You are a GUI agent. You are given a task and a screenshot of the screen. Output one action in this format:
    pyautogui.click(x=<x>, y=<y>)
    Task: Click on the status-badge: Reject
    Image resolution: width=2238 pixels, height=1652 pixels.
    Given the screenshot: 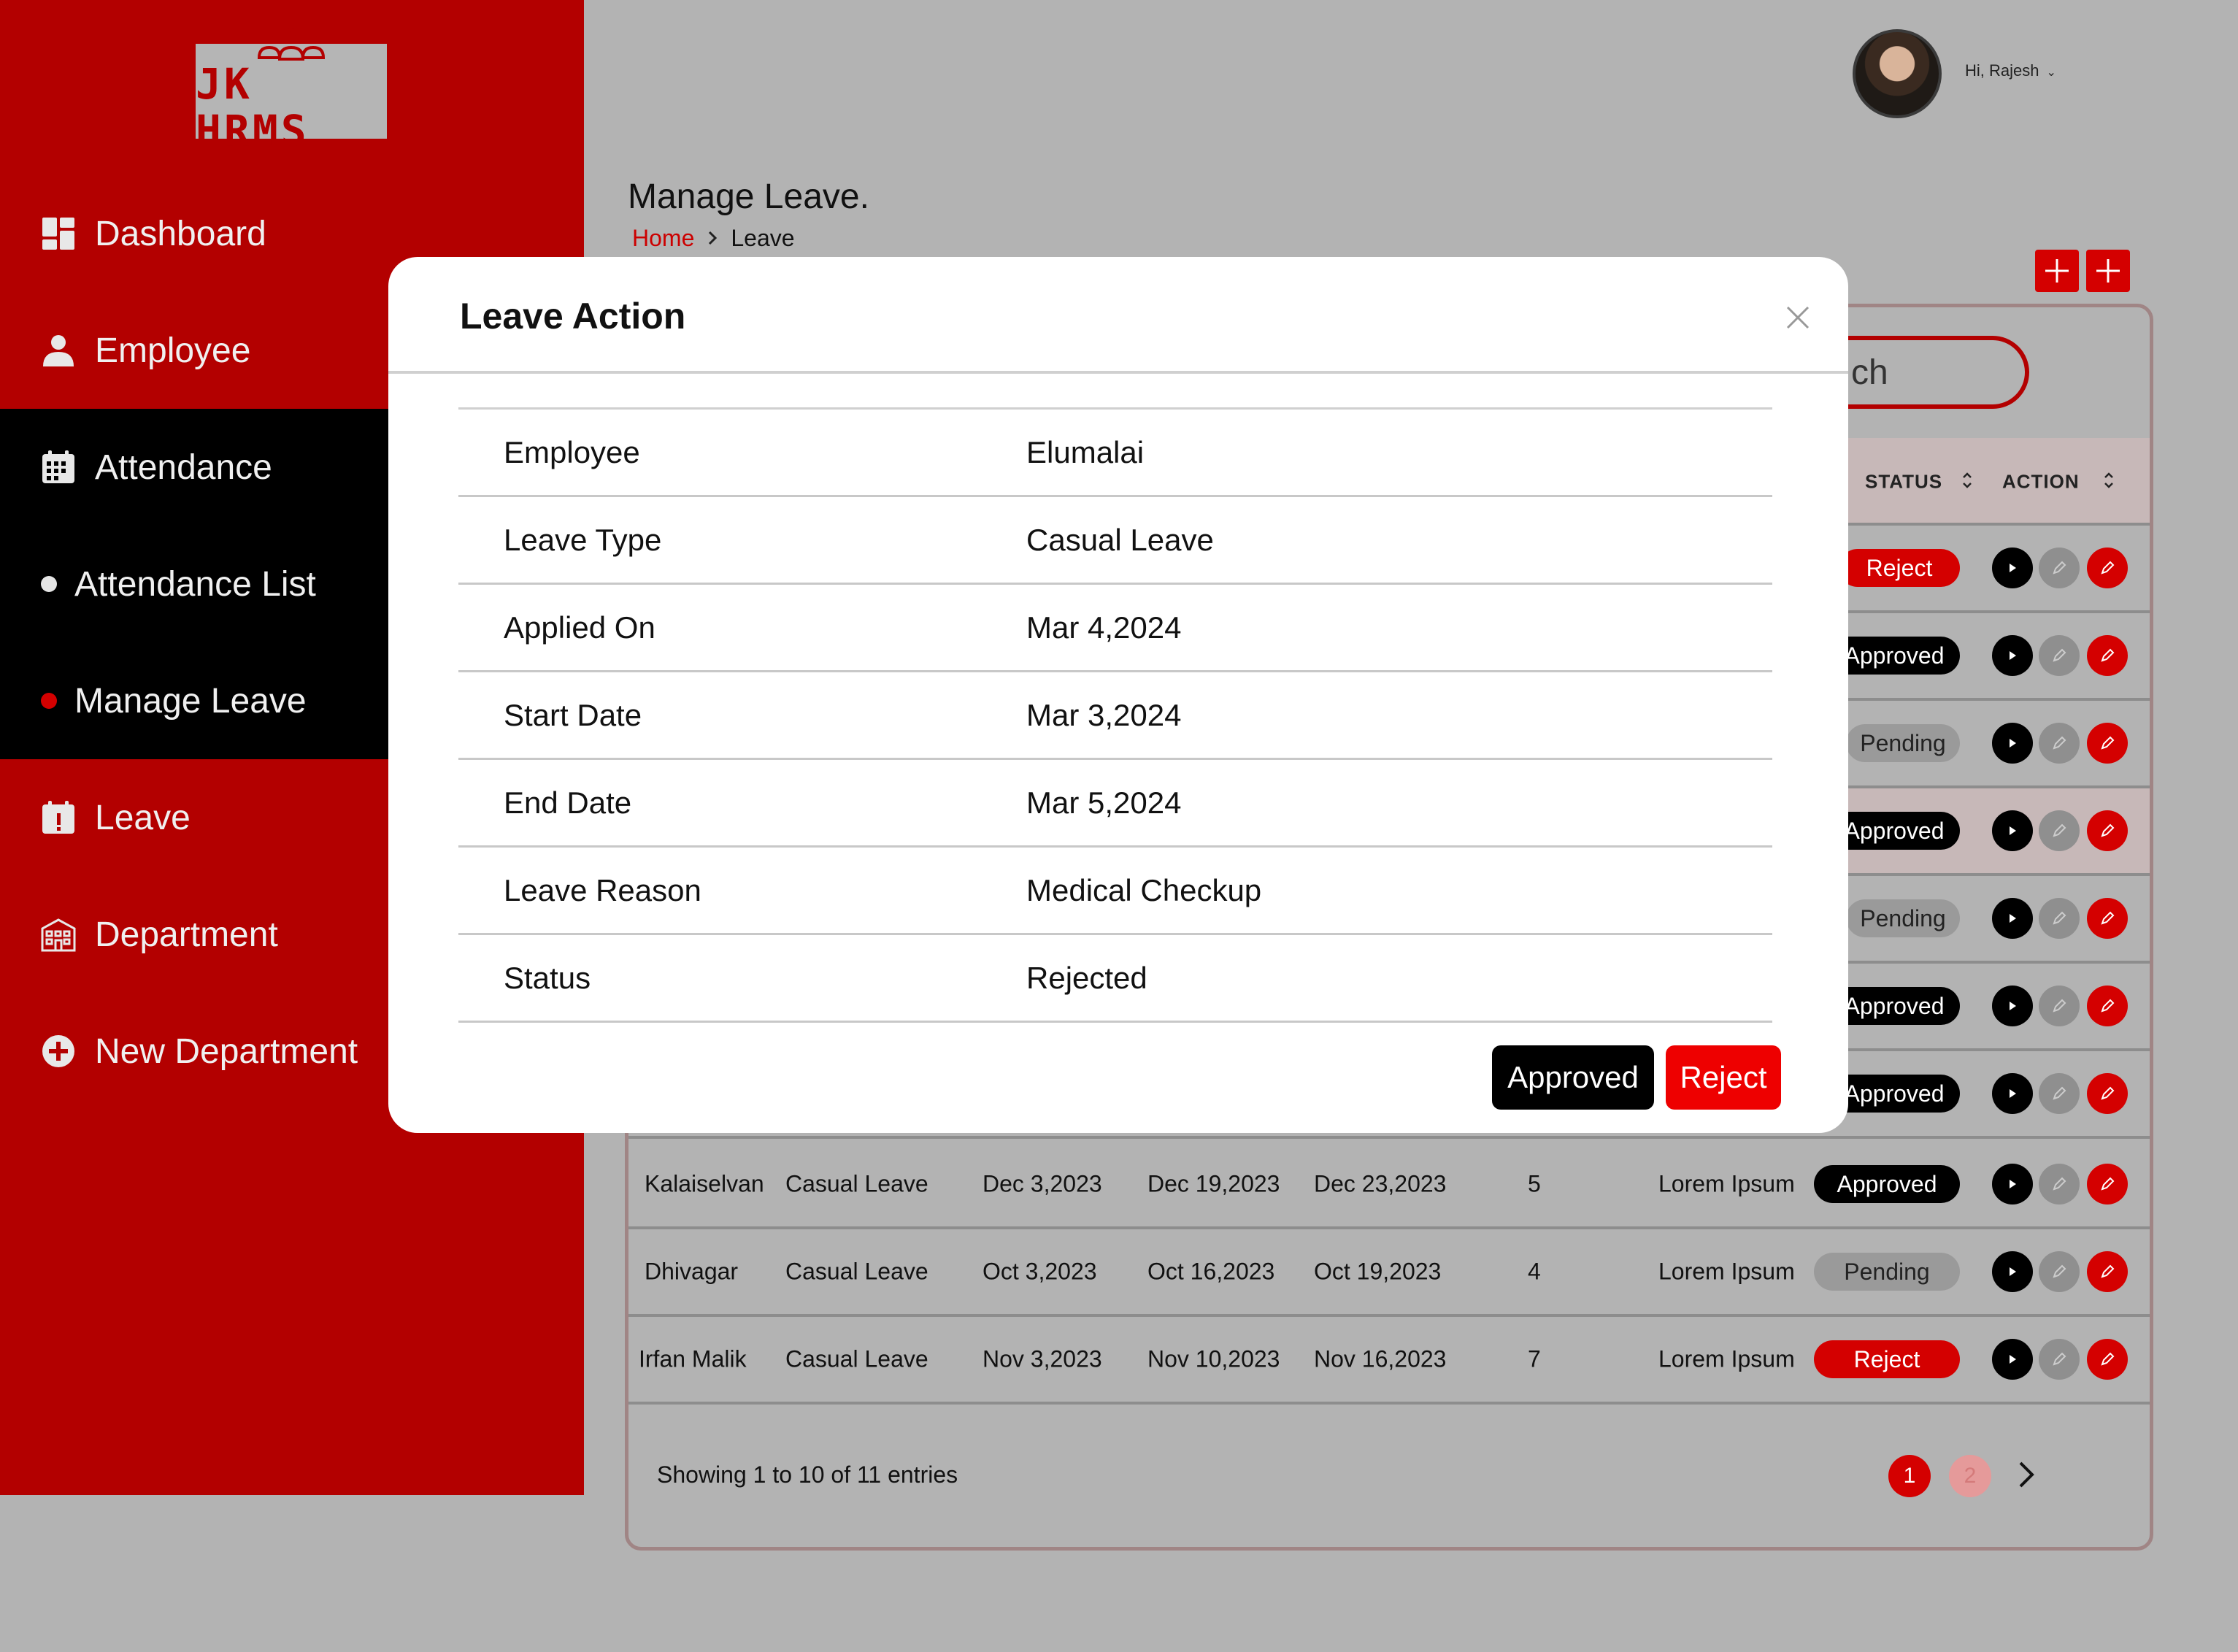 What is the action you would take?
    pyautogui.click(x=1900, y=568)
    